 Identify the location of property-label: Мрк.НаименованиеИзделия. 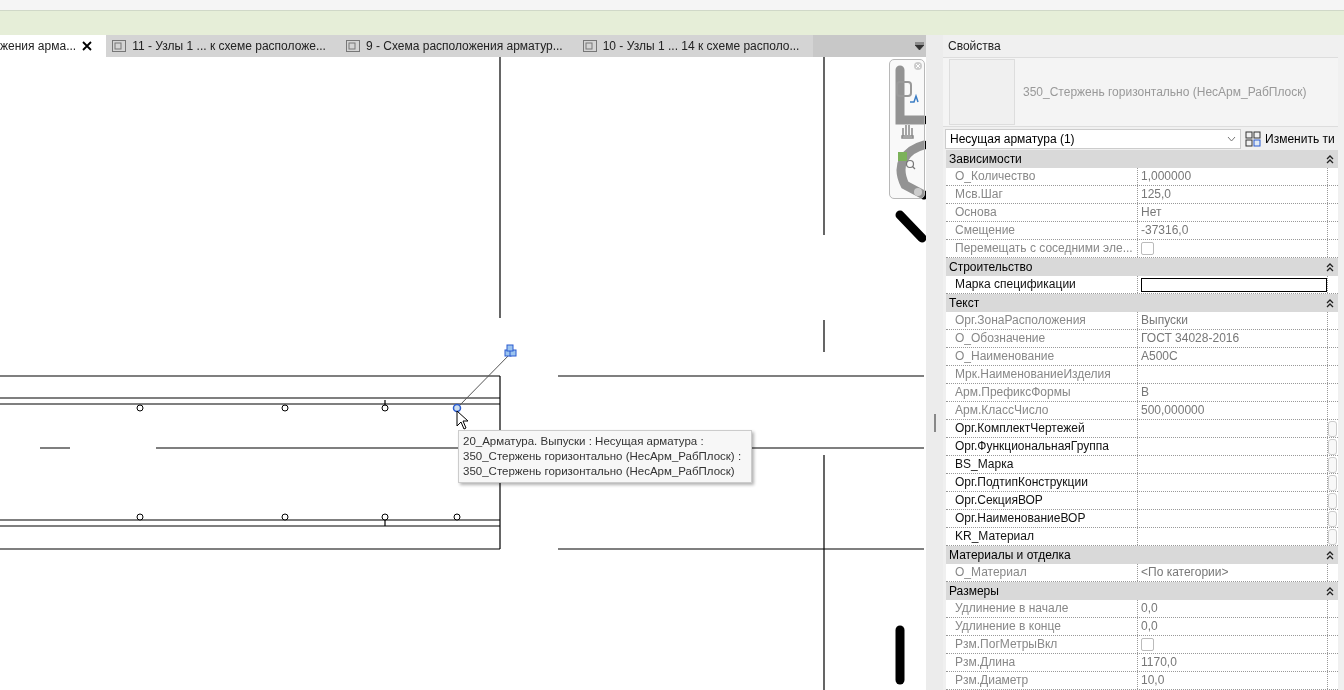
(1042, 374).